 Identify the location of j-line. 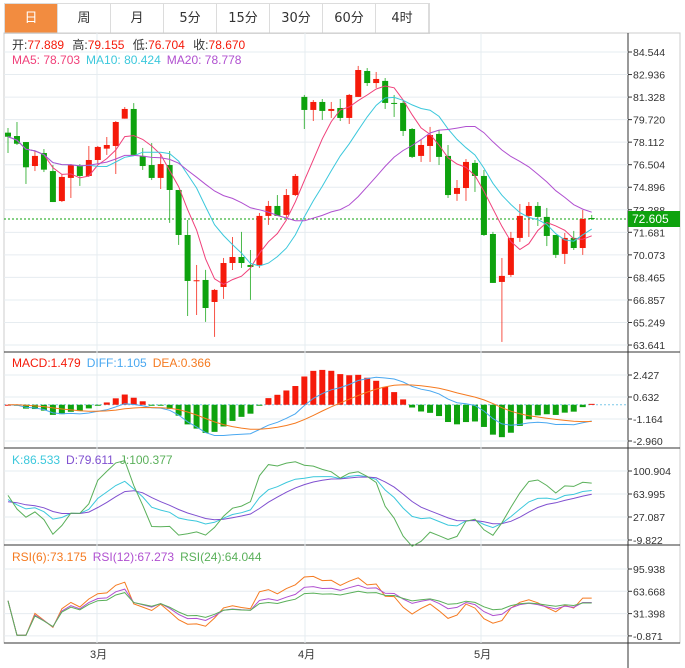
(299, 503).